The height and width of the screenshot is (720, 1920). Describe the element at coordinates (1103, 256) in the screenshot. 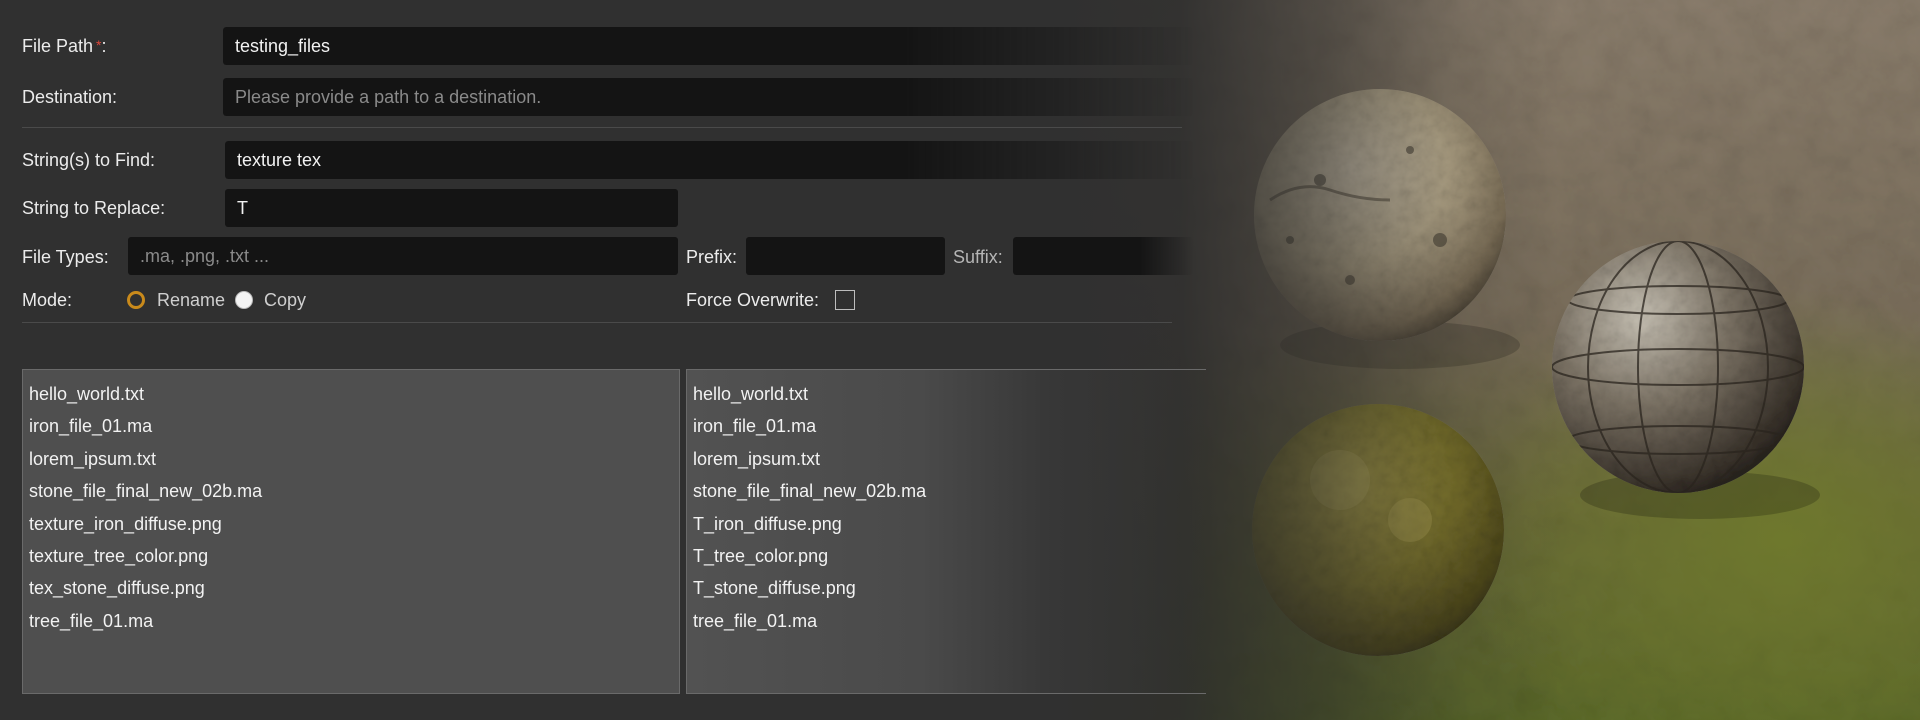

I see `suffix-input` at that location.